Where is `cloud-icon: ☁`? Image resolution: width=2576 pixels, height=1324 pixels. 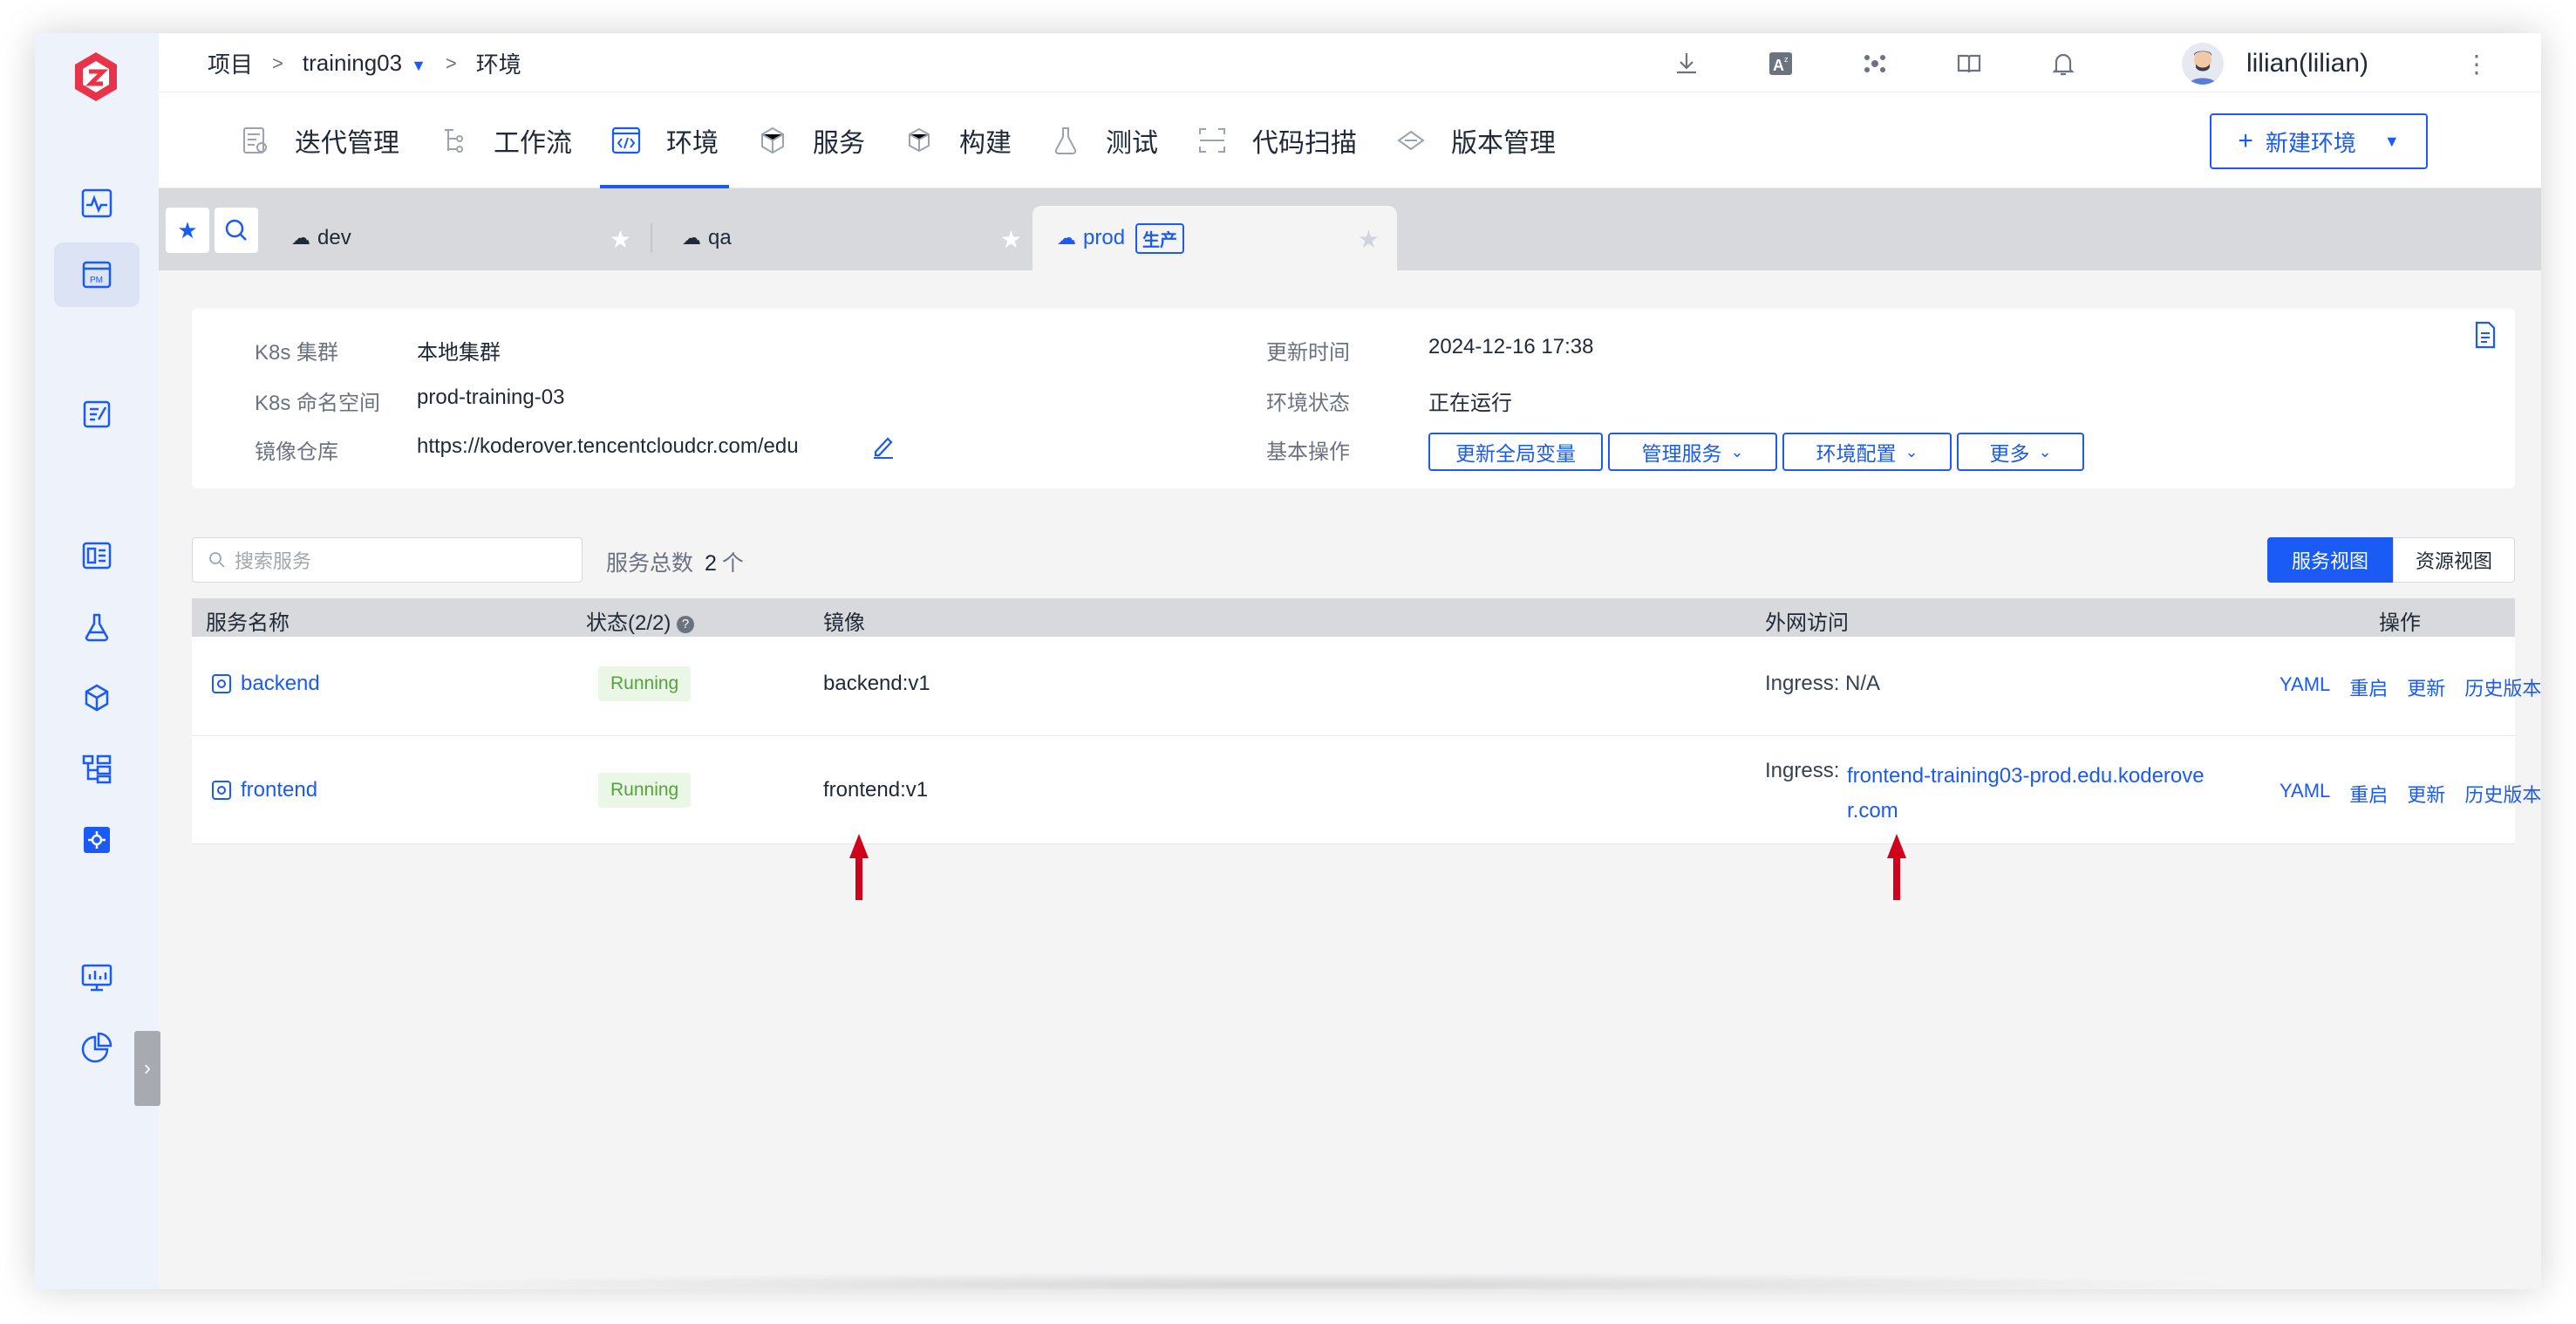 cloud-icon: ☁ is located at coordinates (692, 238).